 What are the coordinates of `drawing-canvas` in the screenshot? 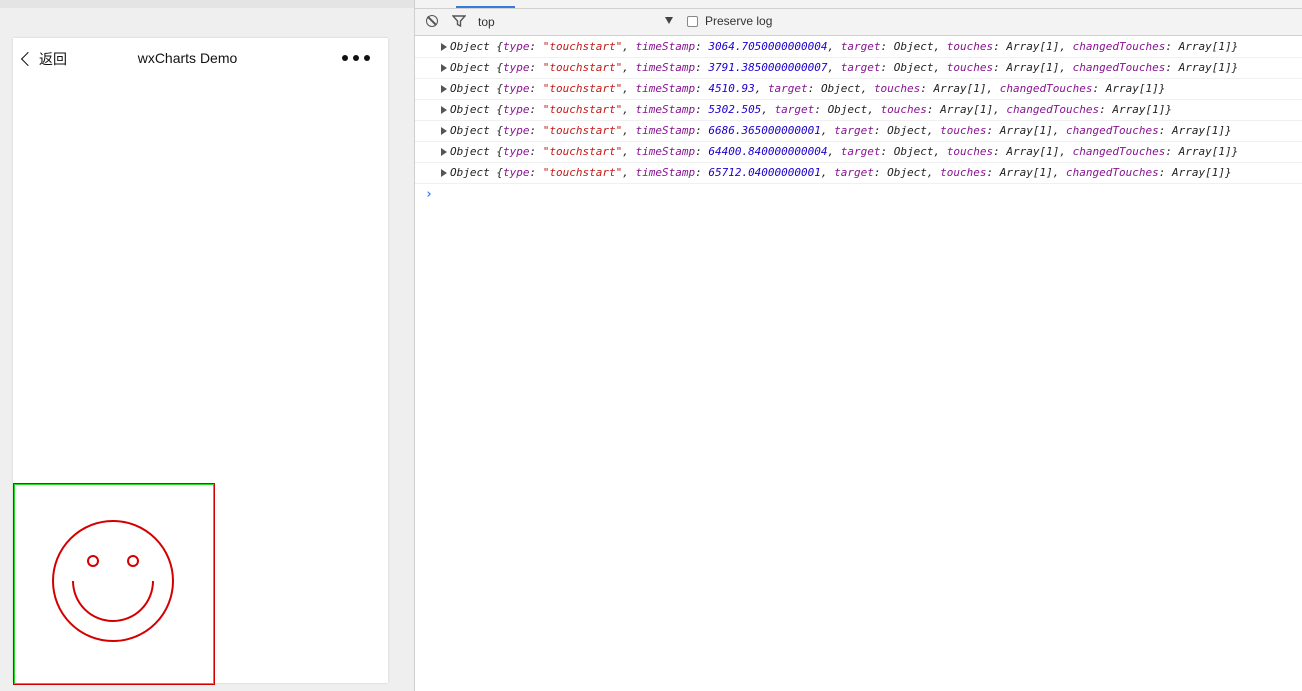 It's located at (114, 584).